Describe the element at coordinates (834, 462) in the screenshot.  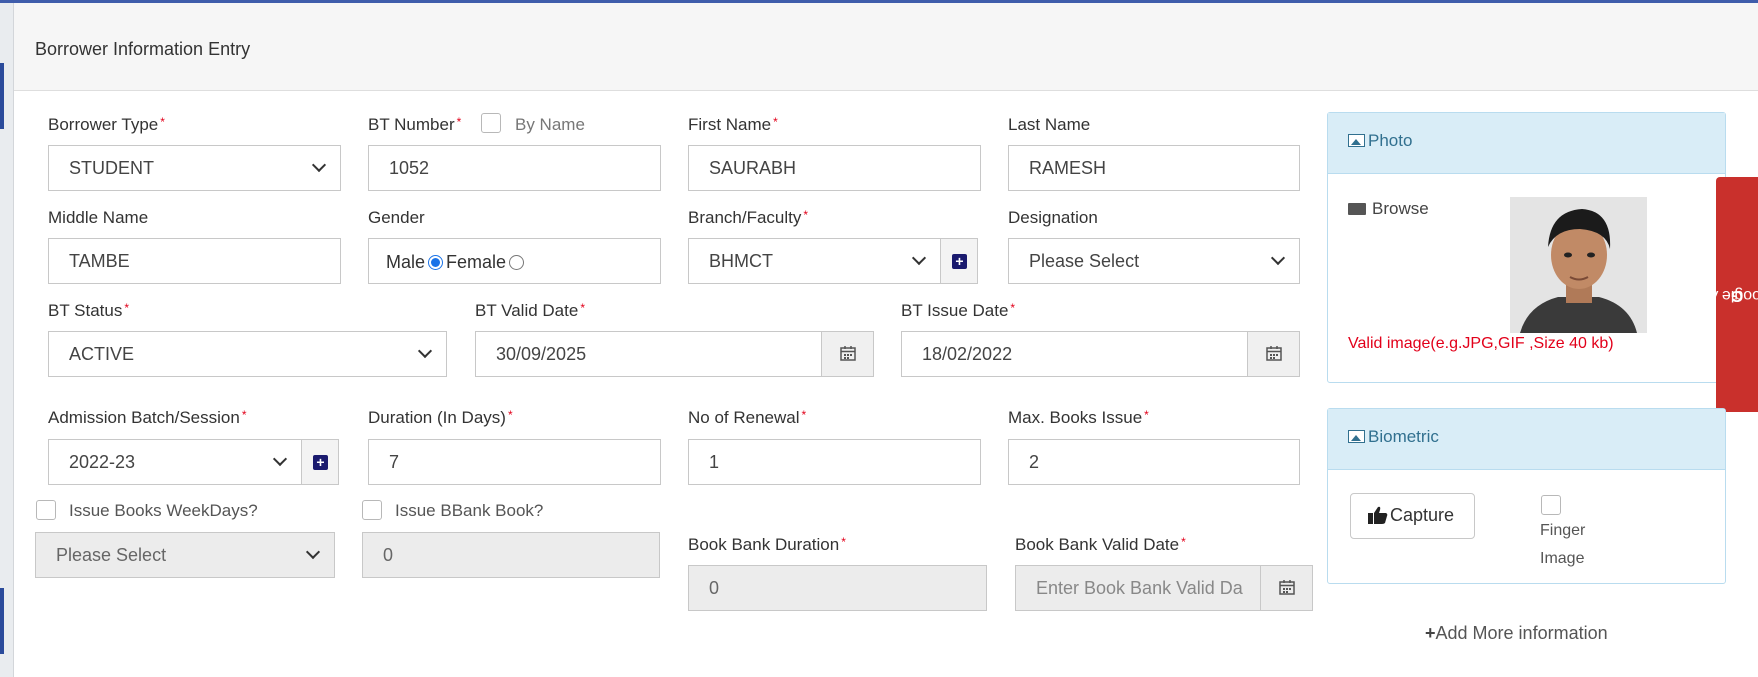
I see `no-of-renewal-input: 1` at that location.